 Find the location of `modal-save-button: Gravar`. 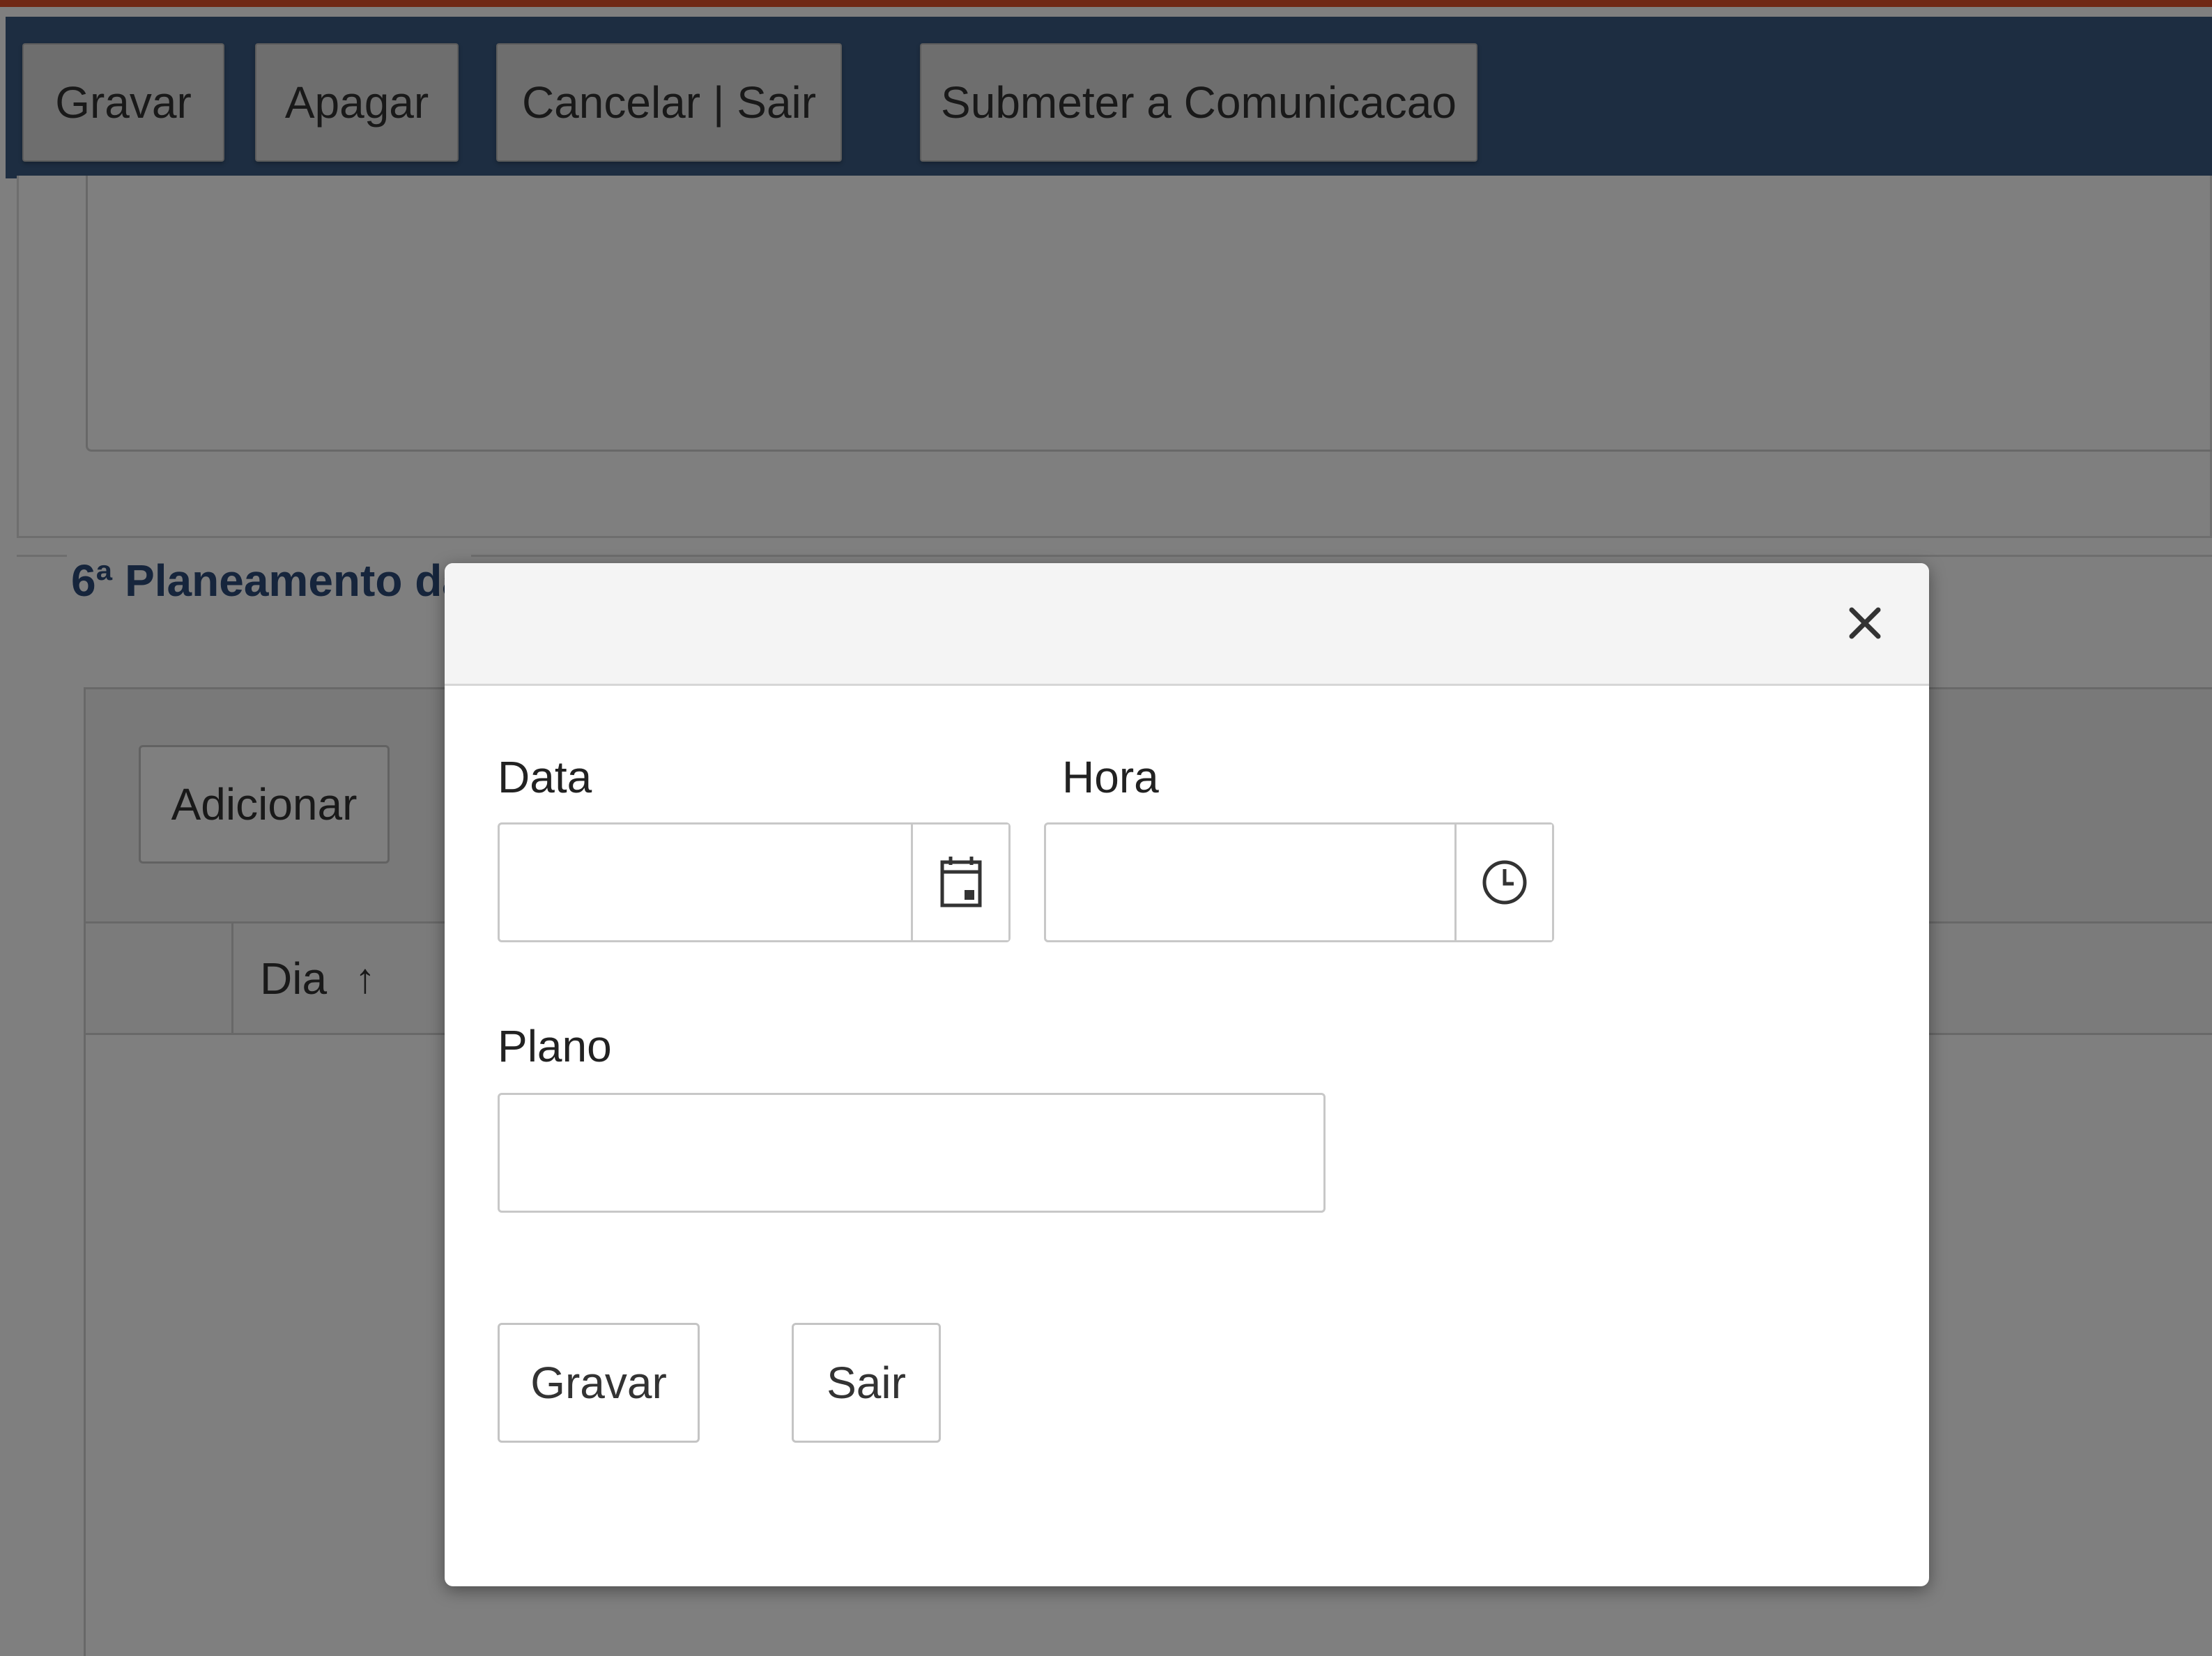

modal-save-button: Gravar is located at coordinates (599, 1383).